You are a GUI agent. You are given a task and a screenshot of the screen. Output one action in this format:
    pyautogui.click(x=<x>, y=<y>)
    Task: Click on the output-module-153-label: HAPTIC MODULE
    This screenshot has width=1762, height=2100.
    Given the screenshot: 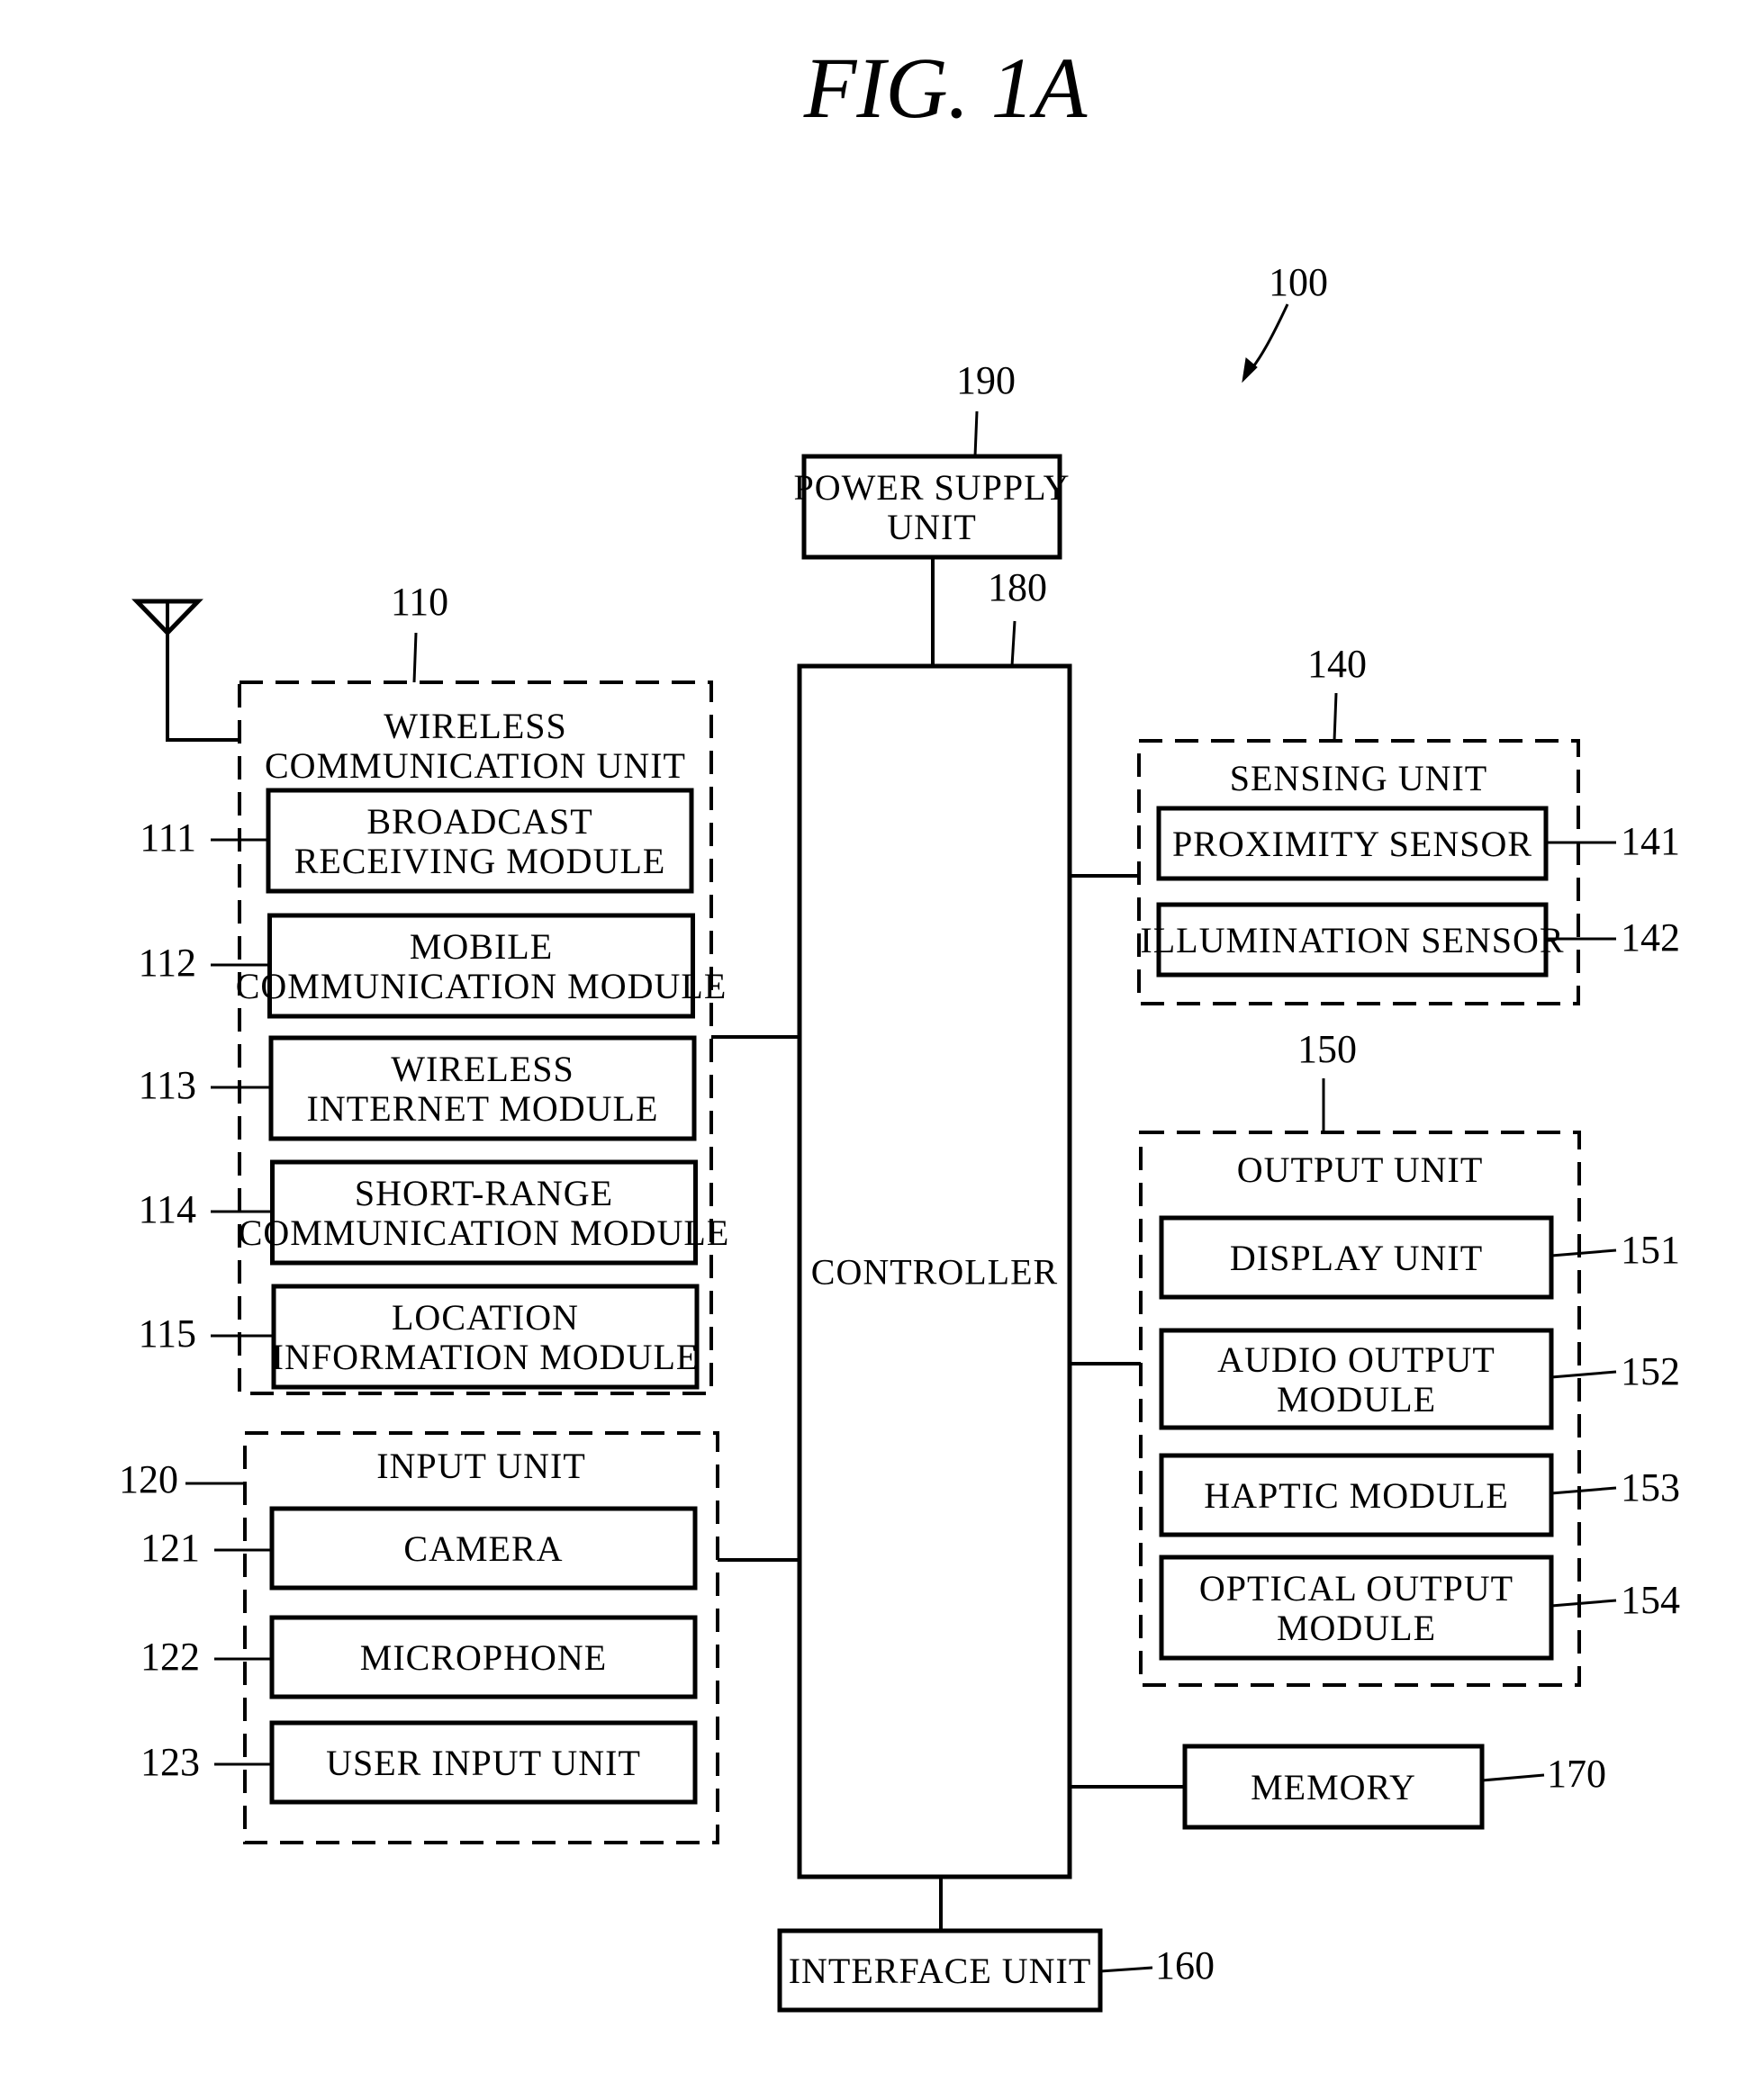 What is the action you would take?
    pyautogui.click(x=1356, y=1495)
    